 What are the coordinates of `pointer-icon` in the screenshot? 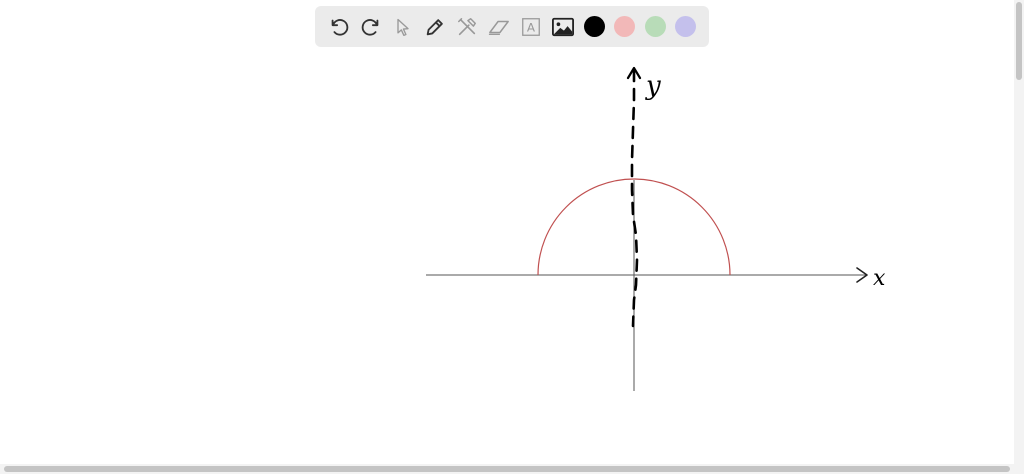 It's located at (403, 27).